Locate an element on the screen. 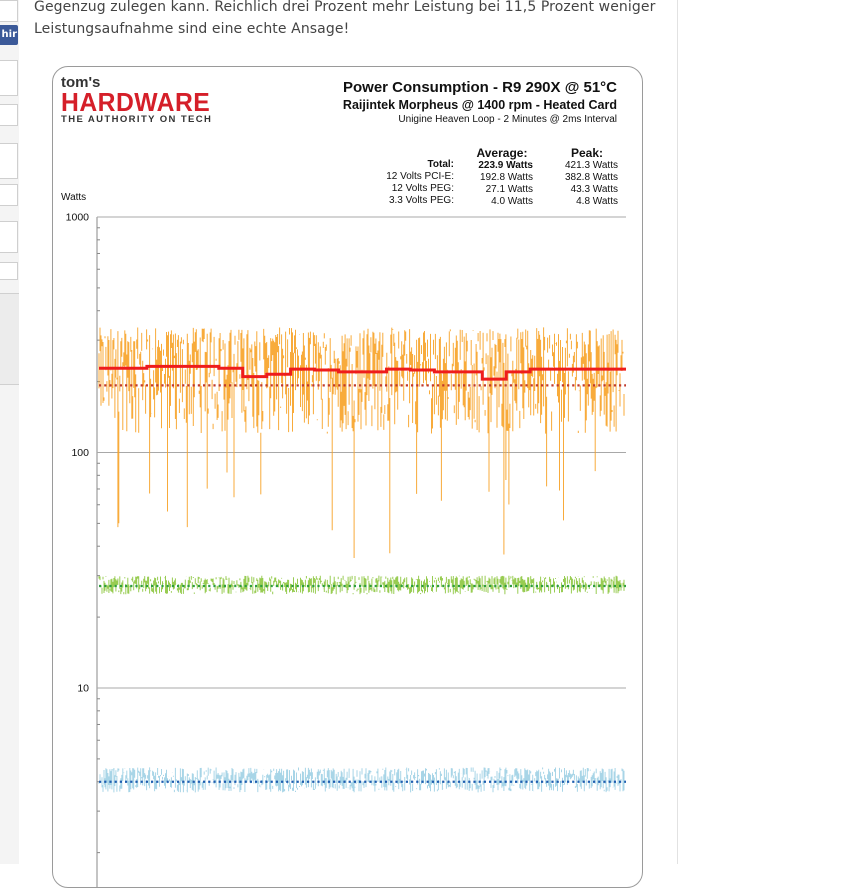  content-divider is located at coordinates (677, 432).